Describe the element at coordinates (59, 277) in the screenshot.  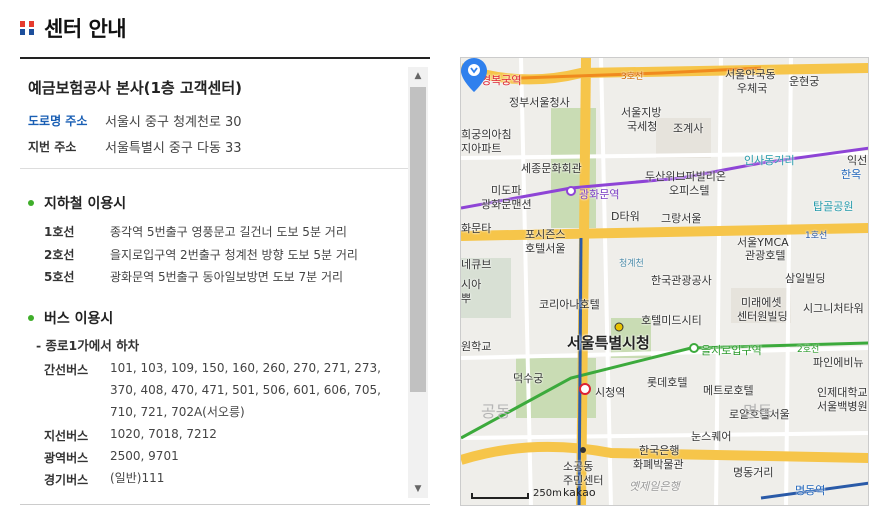
I see `subway-line-label: 5호선` at that location.